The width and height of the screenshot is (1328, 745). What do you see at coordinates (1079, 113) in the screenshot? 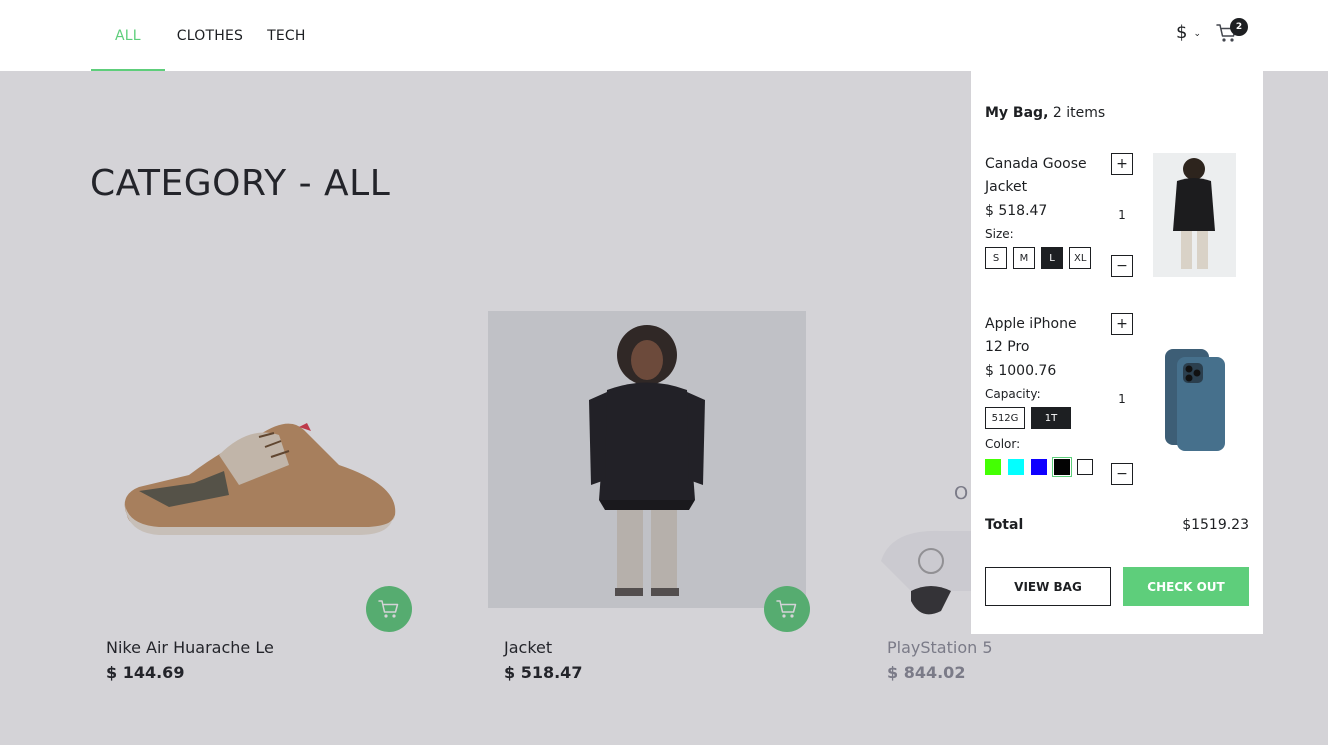
I see `bag-item-count: 2 items` at bounding box center [1079, 113].